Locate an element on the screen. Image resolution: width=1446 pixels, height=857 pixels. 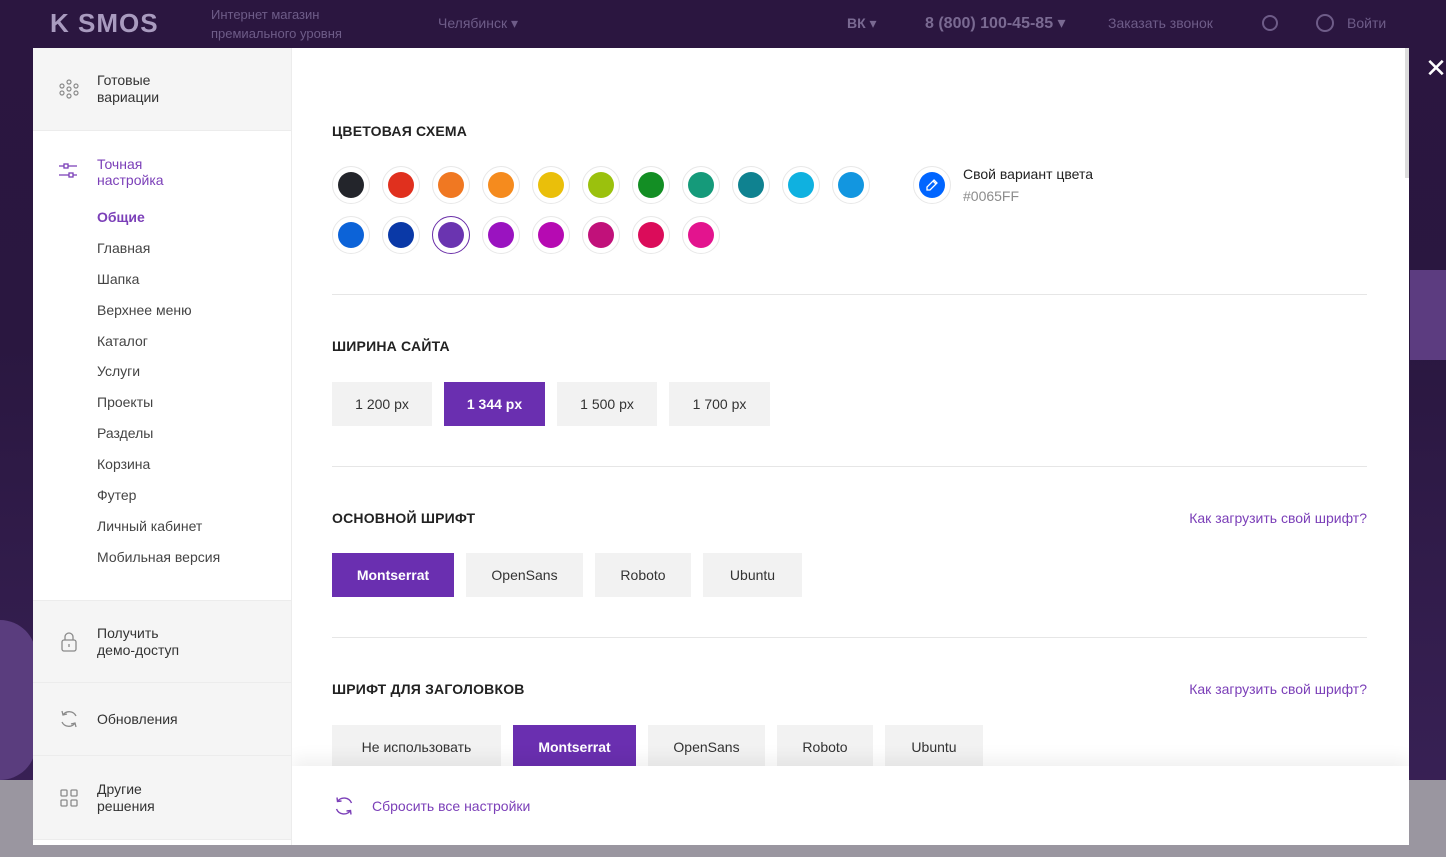
font-option-roboto: Roboto is located at coordinates (643, 575).